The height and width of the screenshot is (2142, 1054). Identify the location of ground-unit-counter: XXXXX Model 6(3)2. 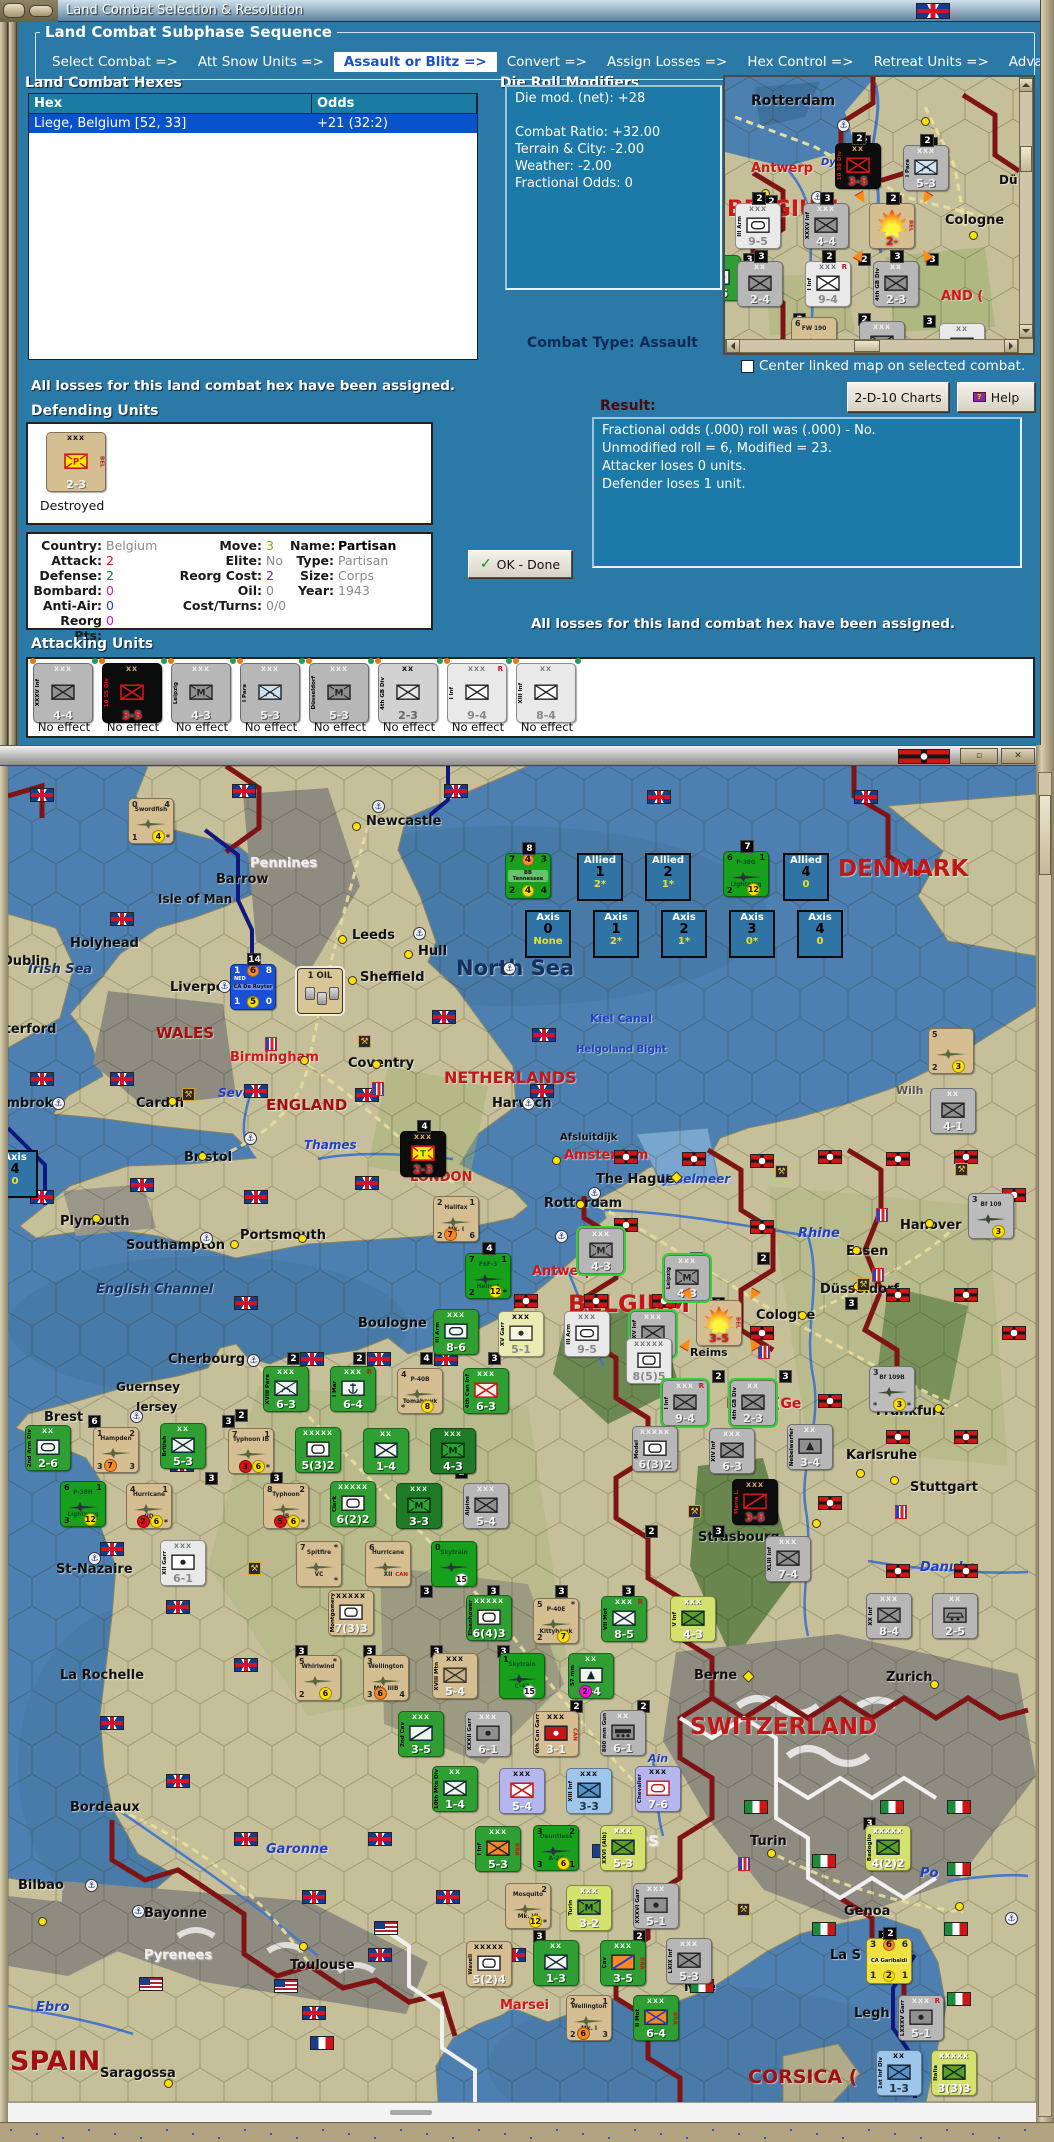
(655, 1449).